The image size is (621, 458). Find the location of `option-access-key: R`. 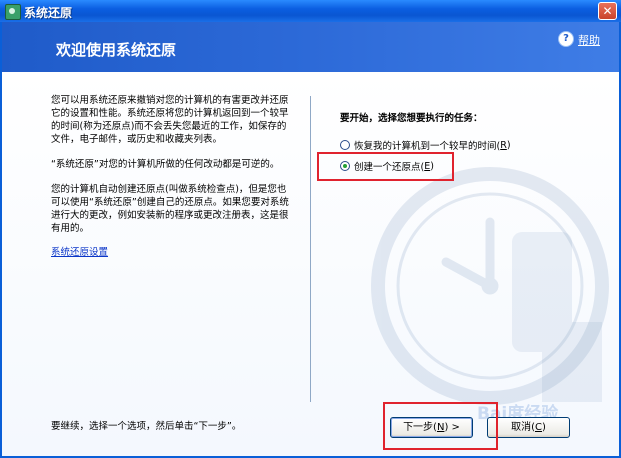

option-access-key: R is located at coordinates (503, 145).